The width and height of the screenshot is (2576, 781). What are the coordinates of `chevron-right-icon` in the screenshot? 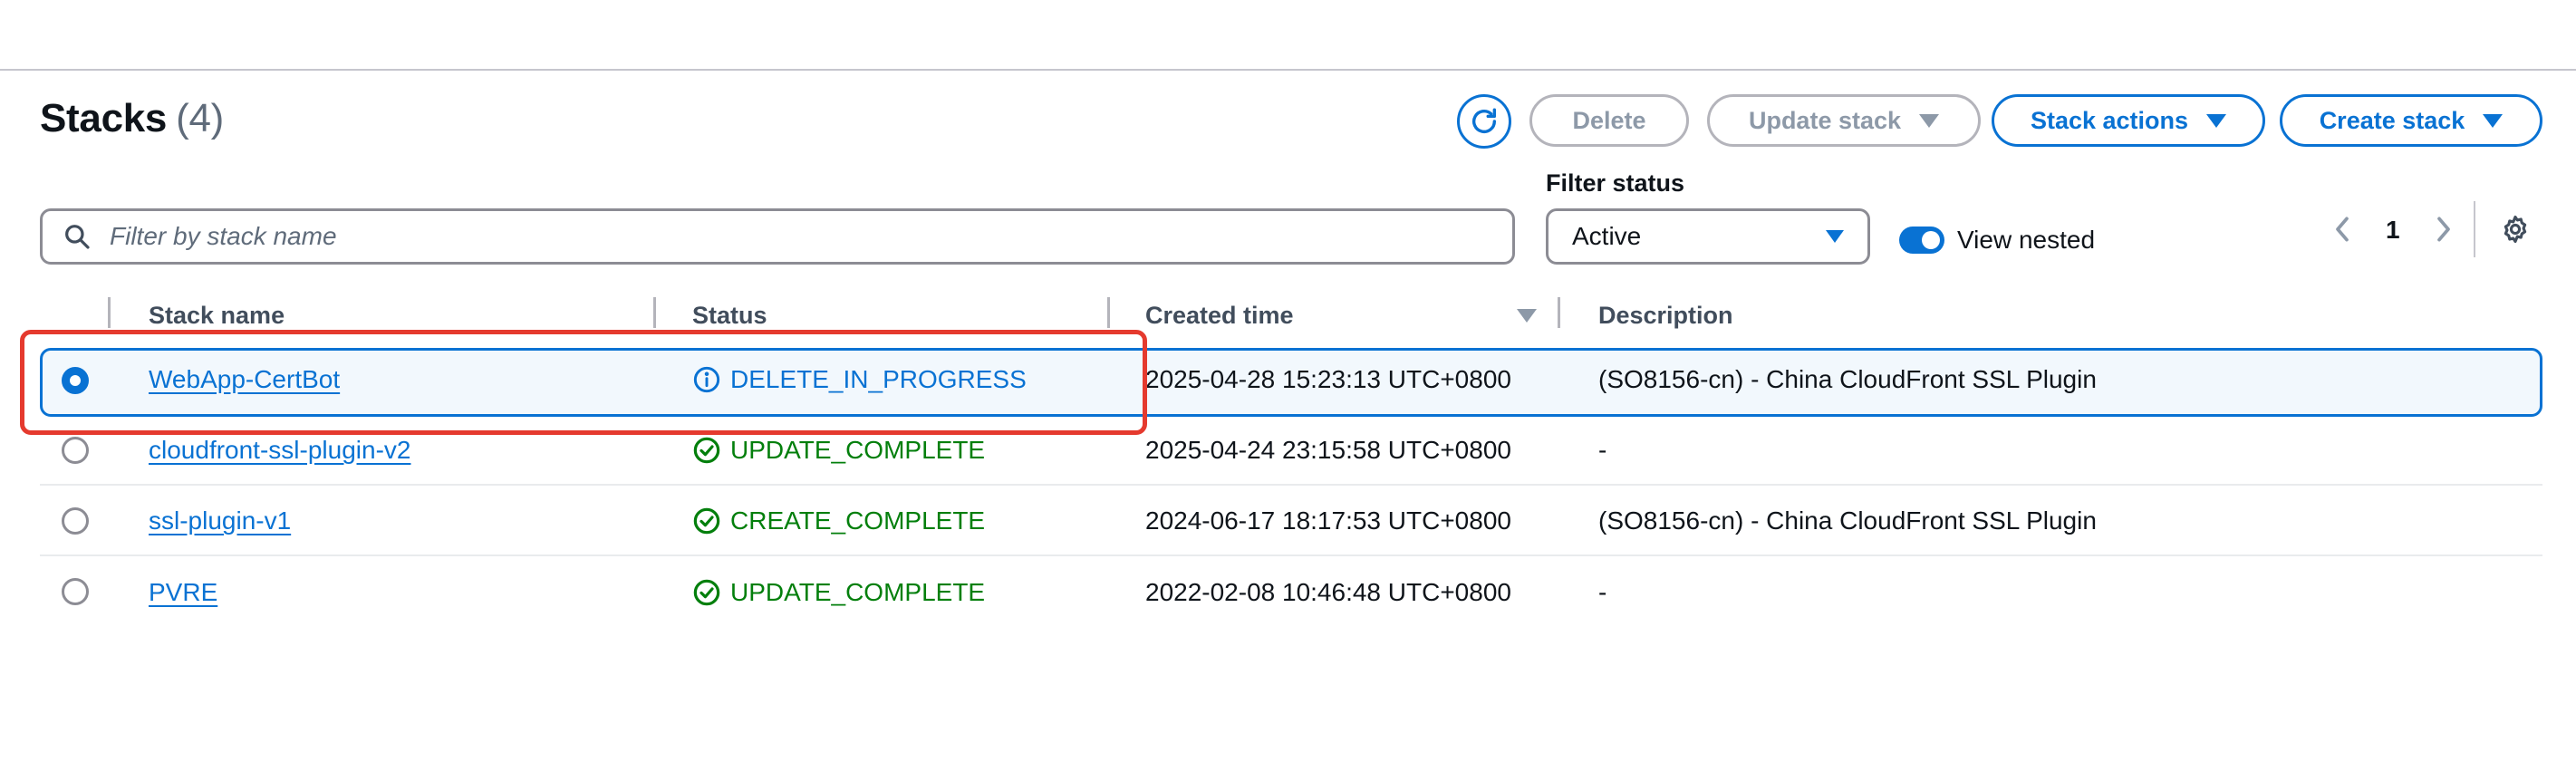 It's located at (2443, 229).